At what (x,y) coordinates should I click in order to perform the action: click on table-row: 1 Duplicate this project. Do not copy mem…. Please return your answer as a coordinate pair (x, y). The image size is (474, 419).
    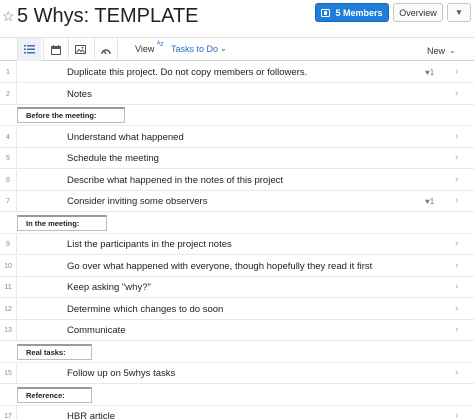
    Looking at the image, I should click on (237, 72).